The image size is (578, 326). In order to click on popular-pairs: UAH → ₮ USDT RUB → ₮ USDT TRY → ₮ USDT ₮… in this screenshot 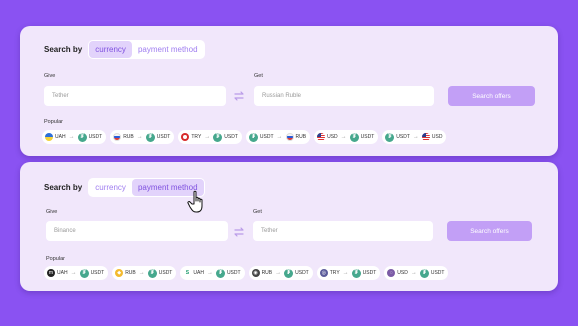, I will do `click(246, 137)`.